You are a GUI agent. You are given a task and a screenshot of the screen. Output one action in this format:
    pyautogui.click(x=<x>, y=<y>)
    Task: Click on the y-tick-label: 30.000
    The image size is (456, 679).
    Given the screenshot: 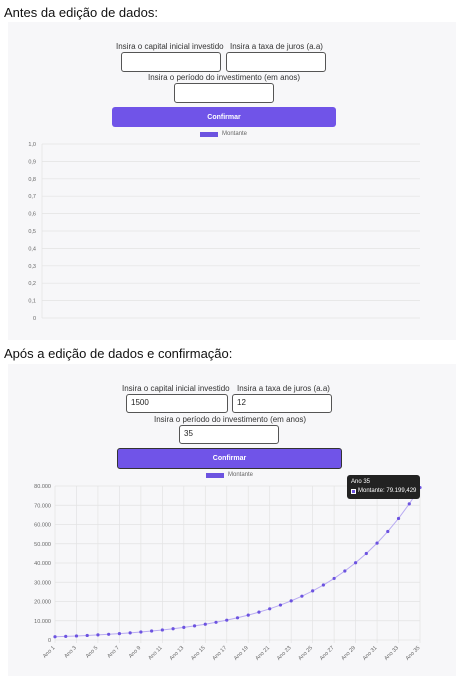 What is the action you would take?
    pyautogui.click(x=42, y=583)
    